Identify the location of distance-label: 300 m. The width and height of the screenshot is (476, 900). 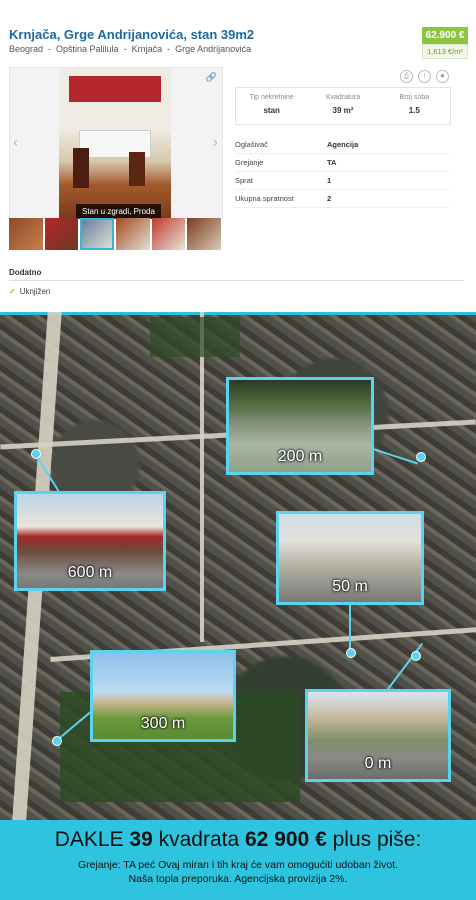
(163, 723).